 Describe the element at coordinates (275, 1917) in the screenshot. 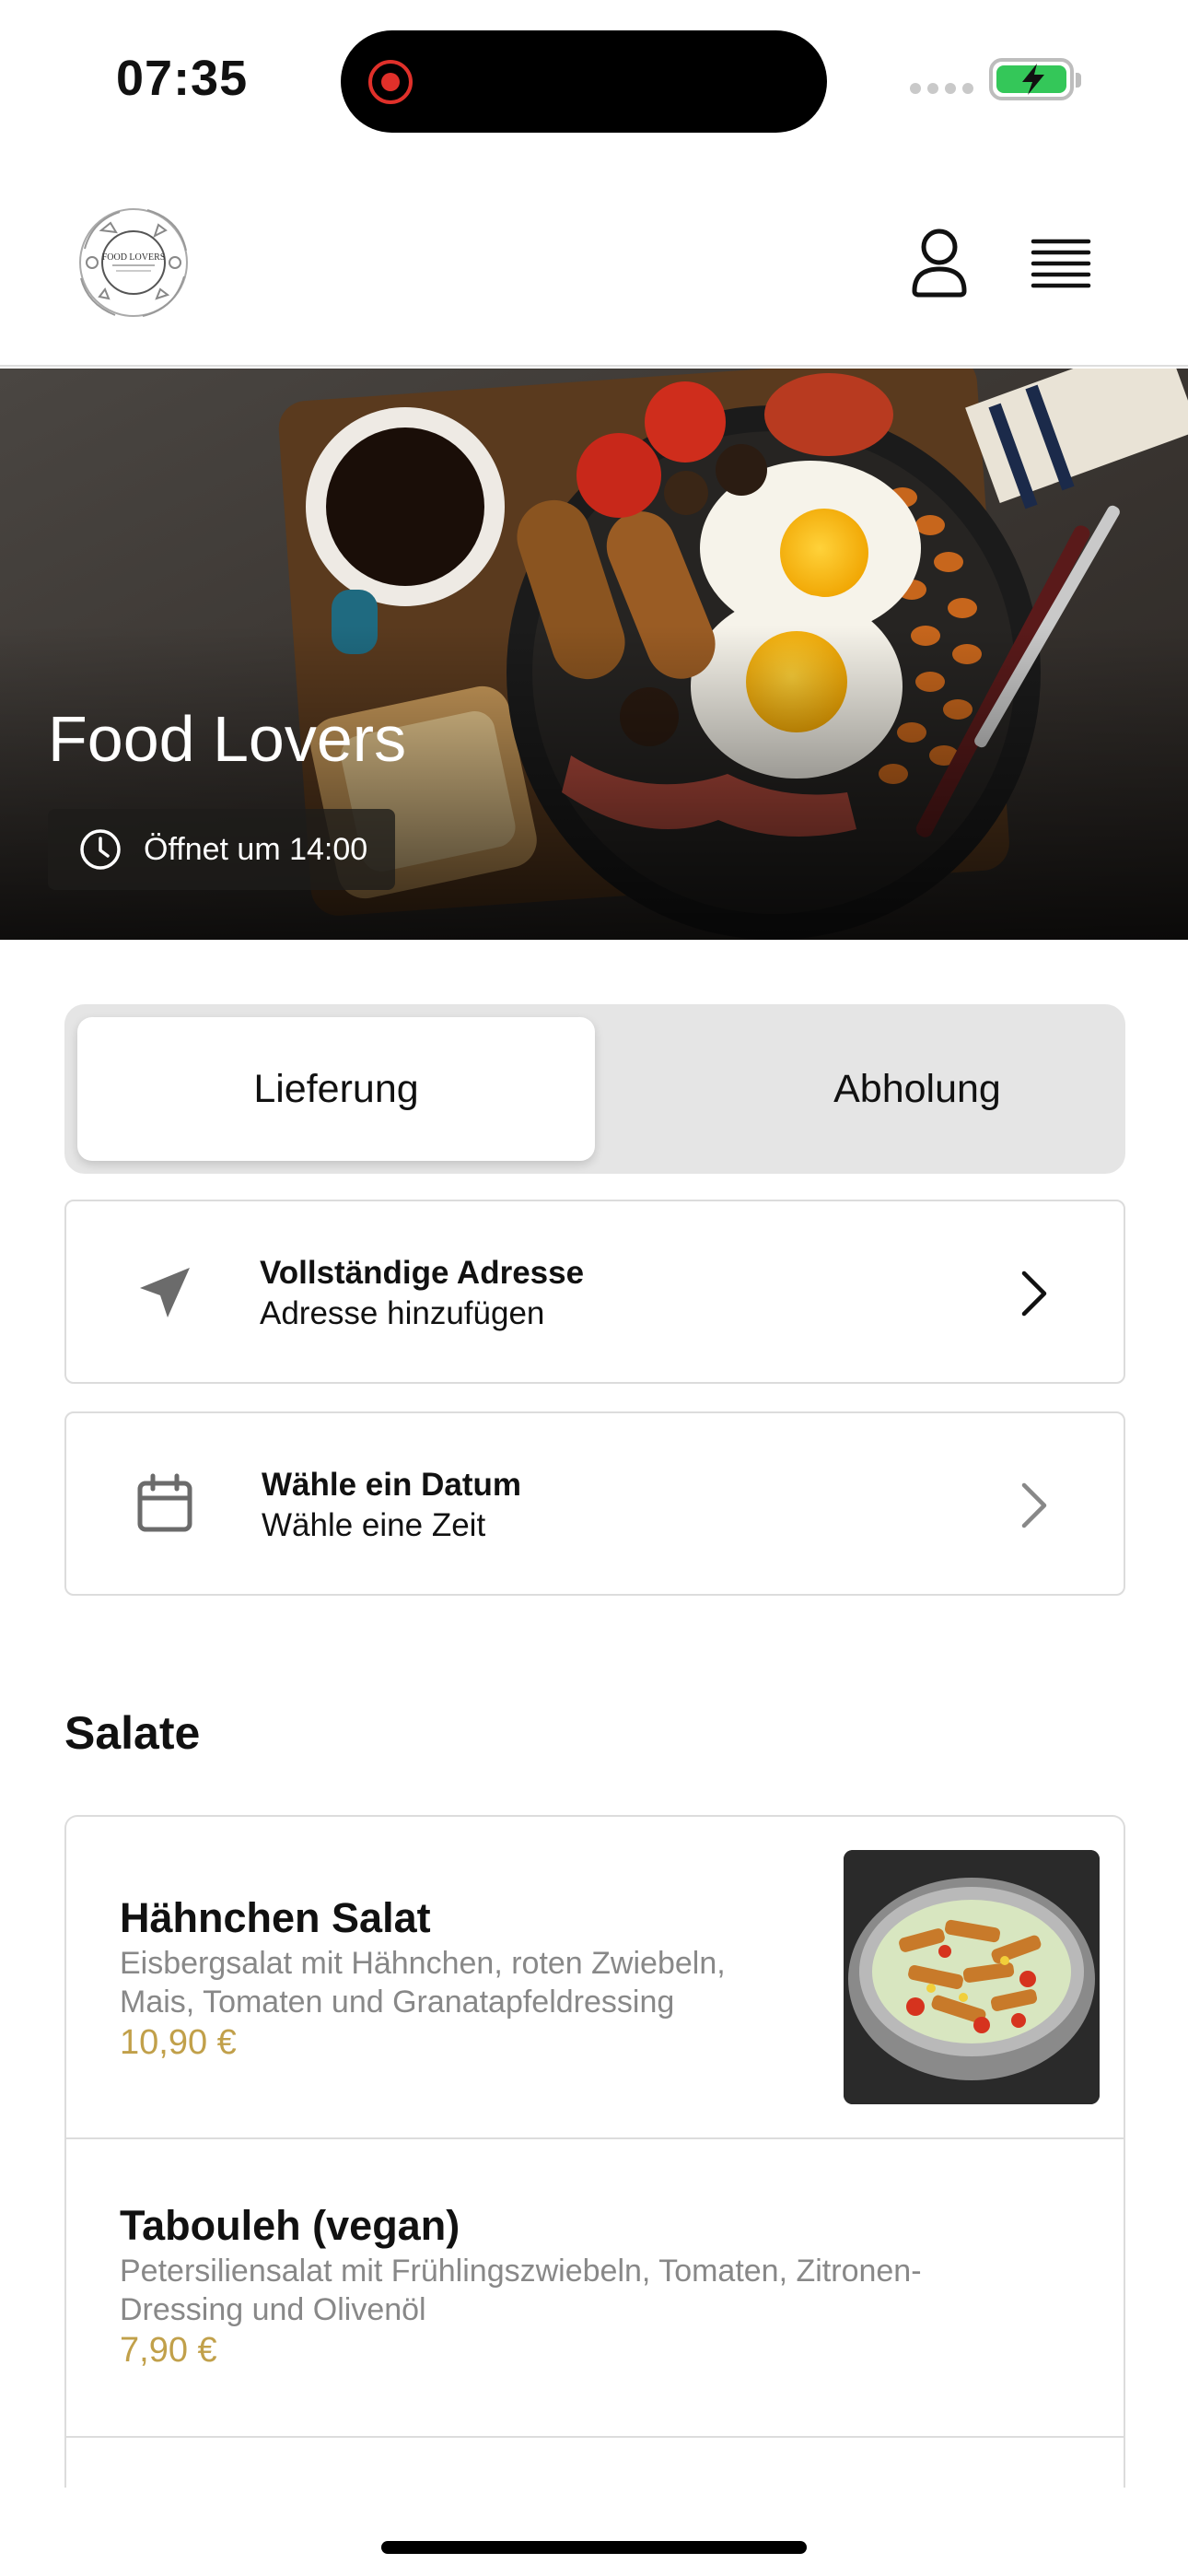

I see `menu-item-name: Hähnchen Salat` at that location.